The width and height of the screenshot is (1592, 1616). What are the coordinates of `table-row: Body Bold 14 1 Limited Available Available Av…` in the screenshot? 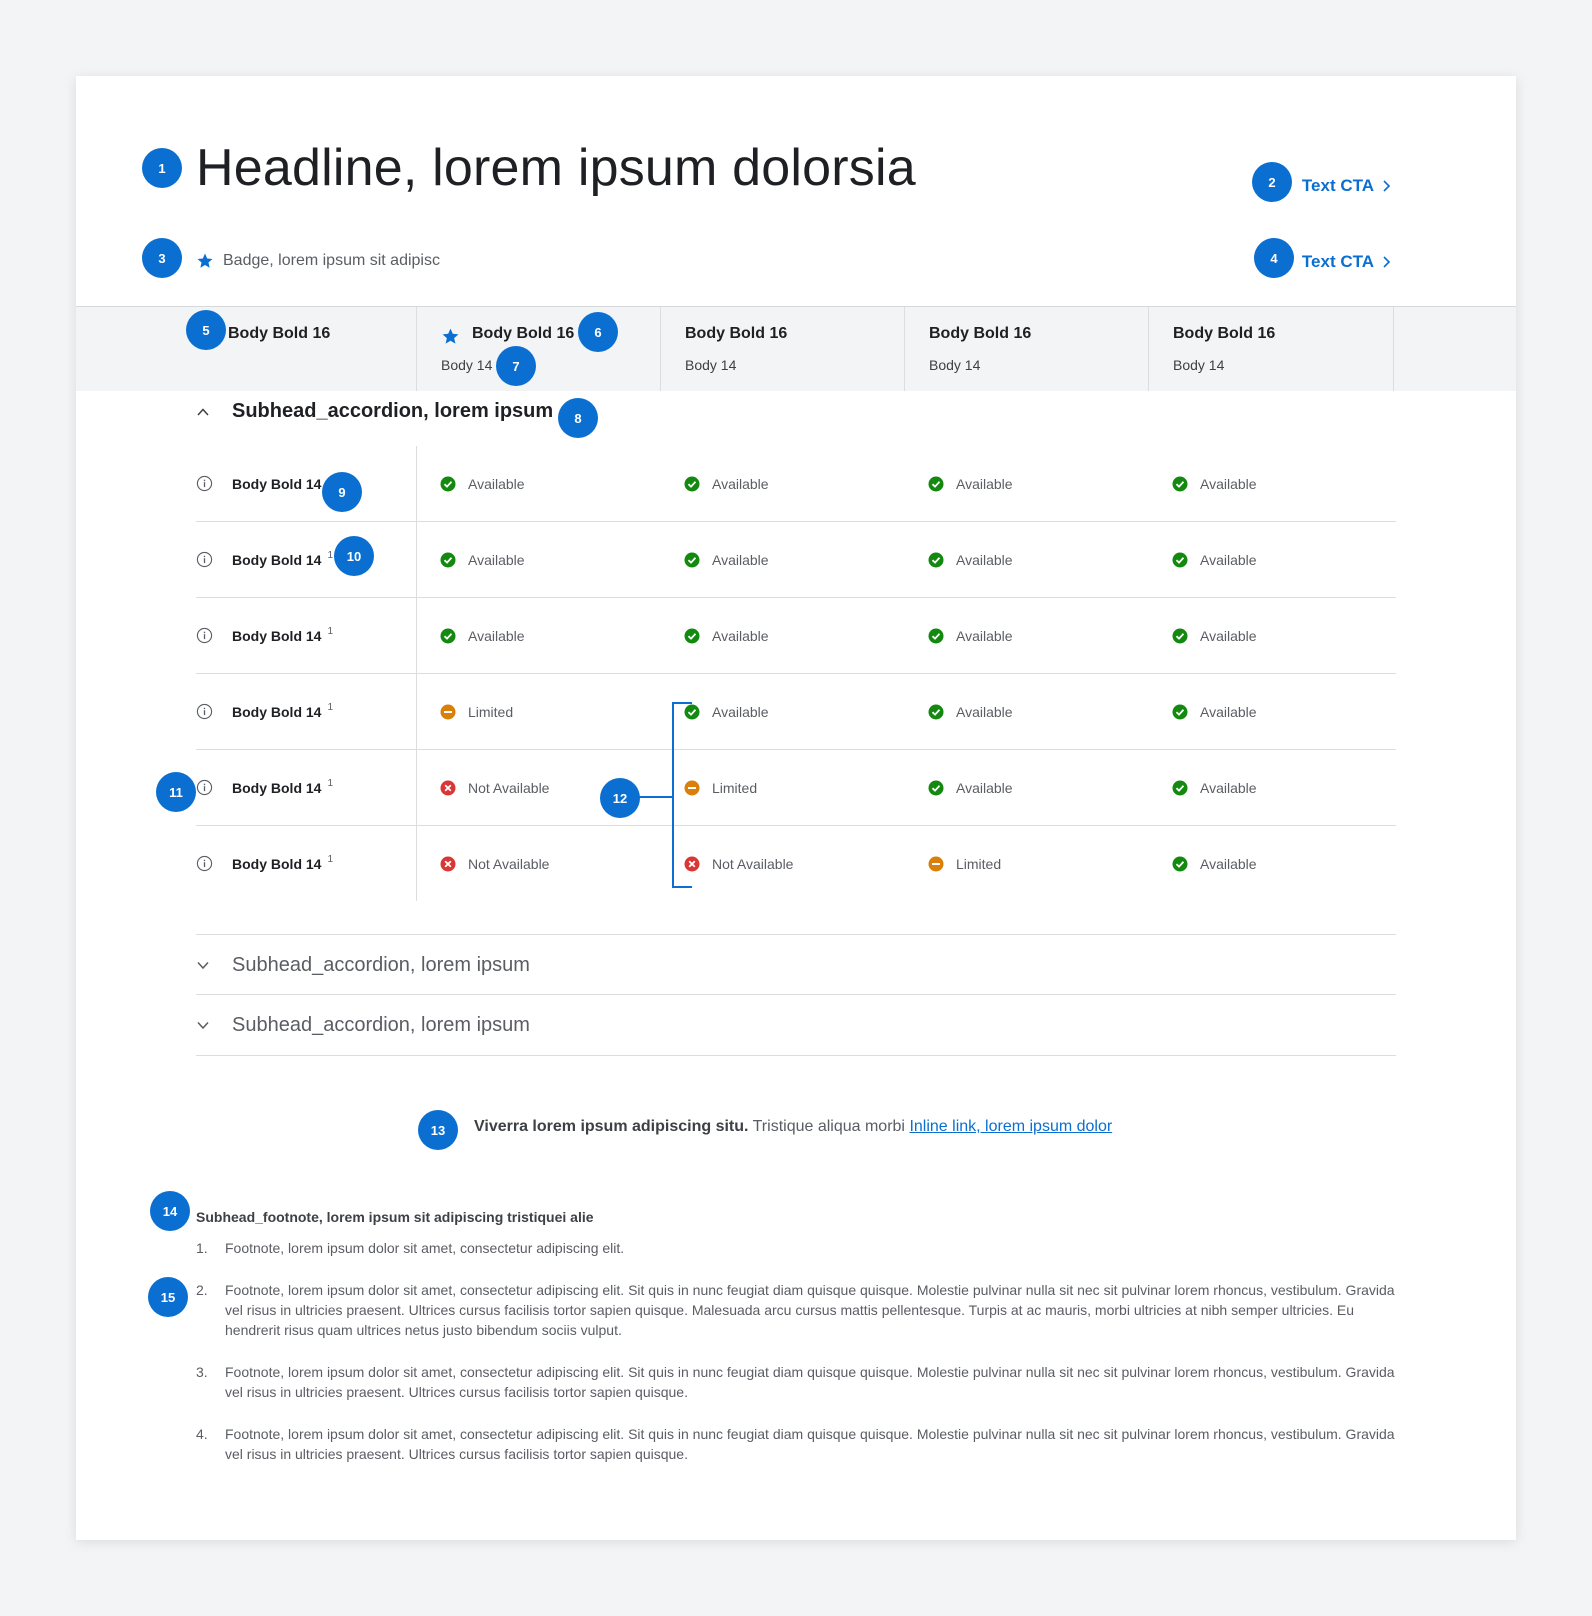 It's located at (796, 712).